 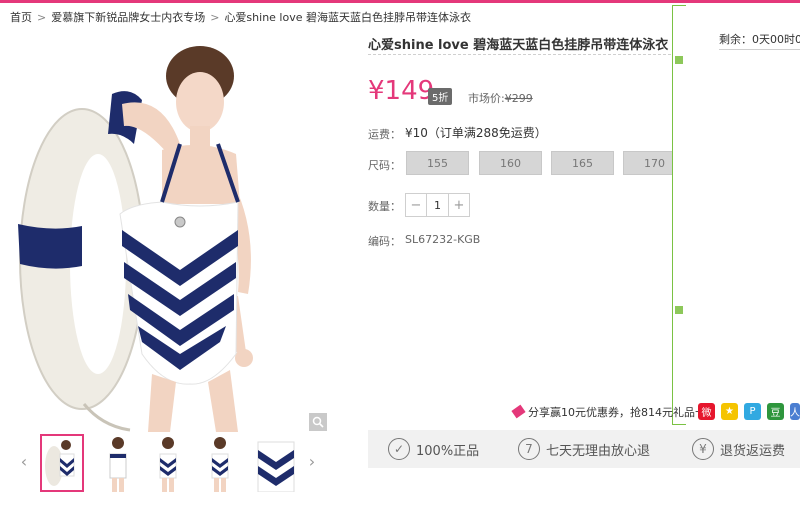 I want to click on quantity-input: 1, so click(x=437, y=205).